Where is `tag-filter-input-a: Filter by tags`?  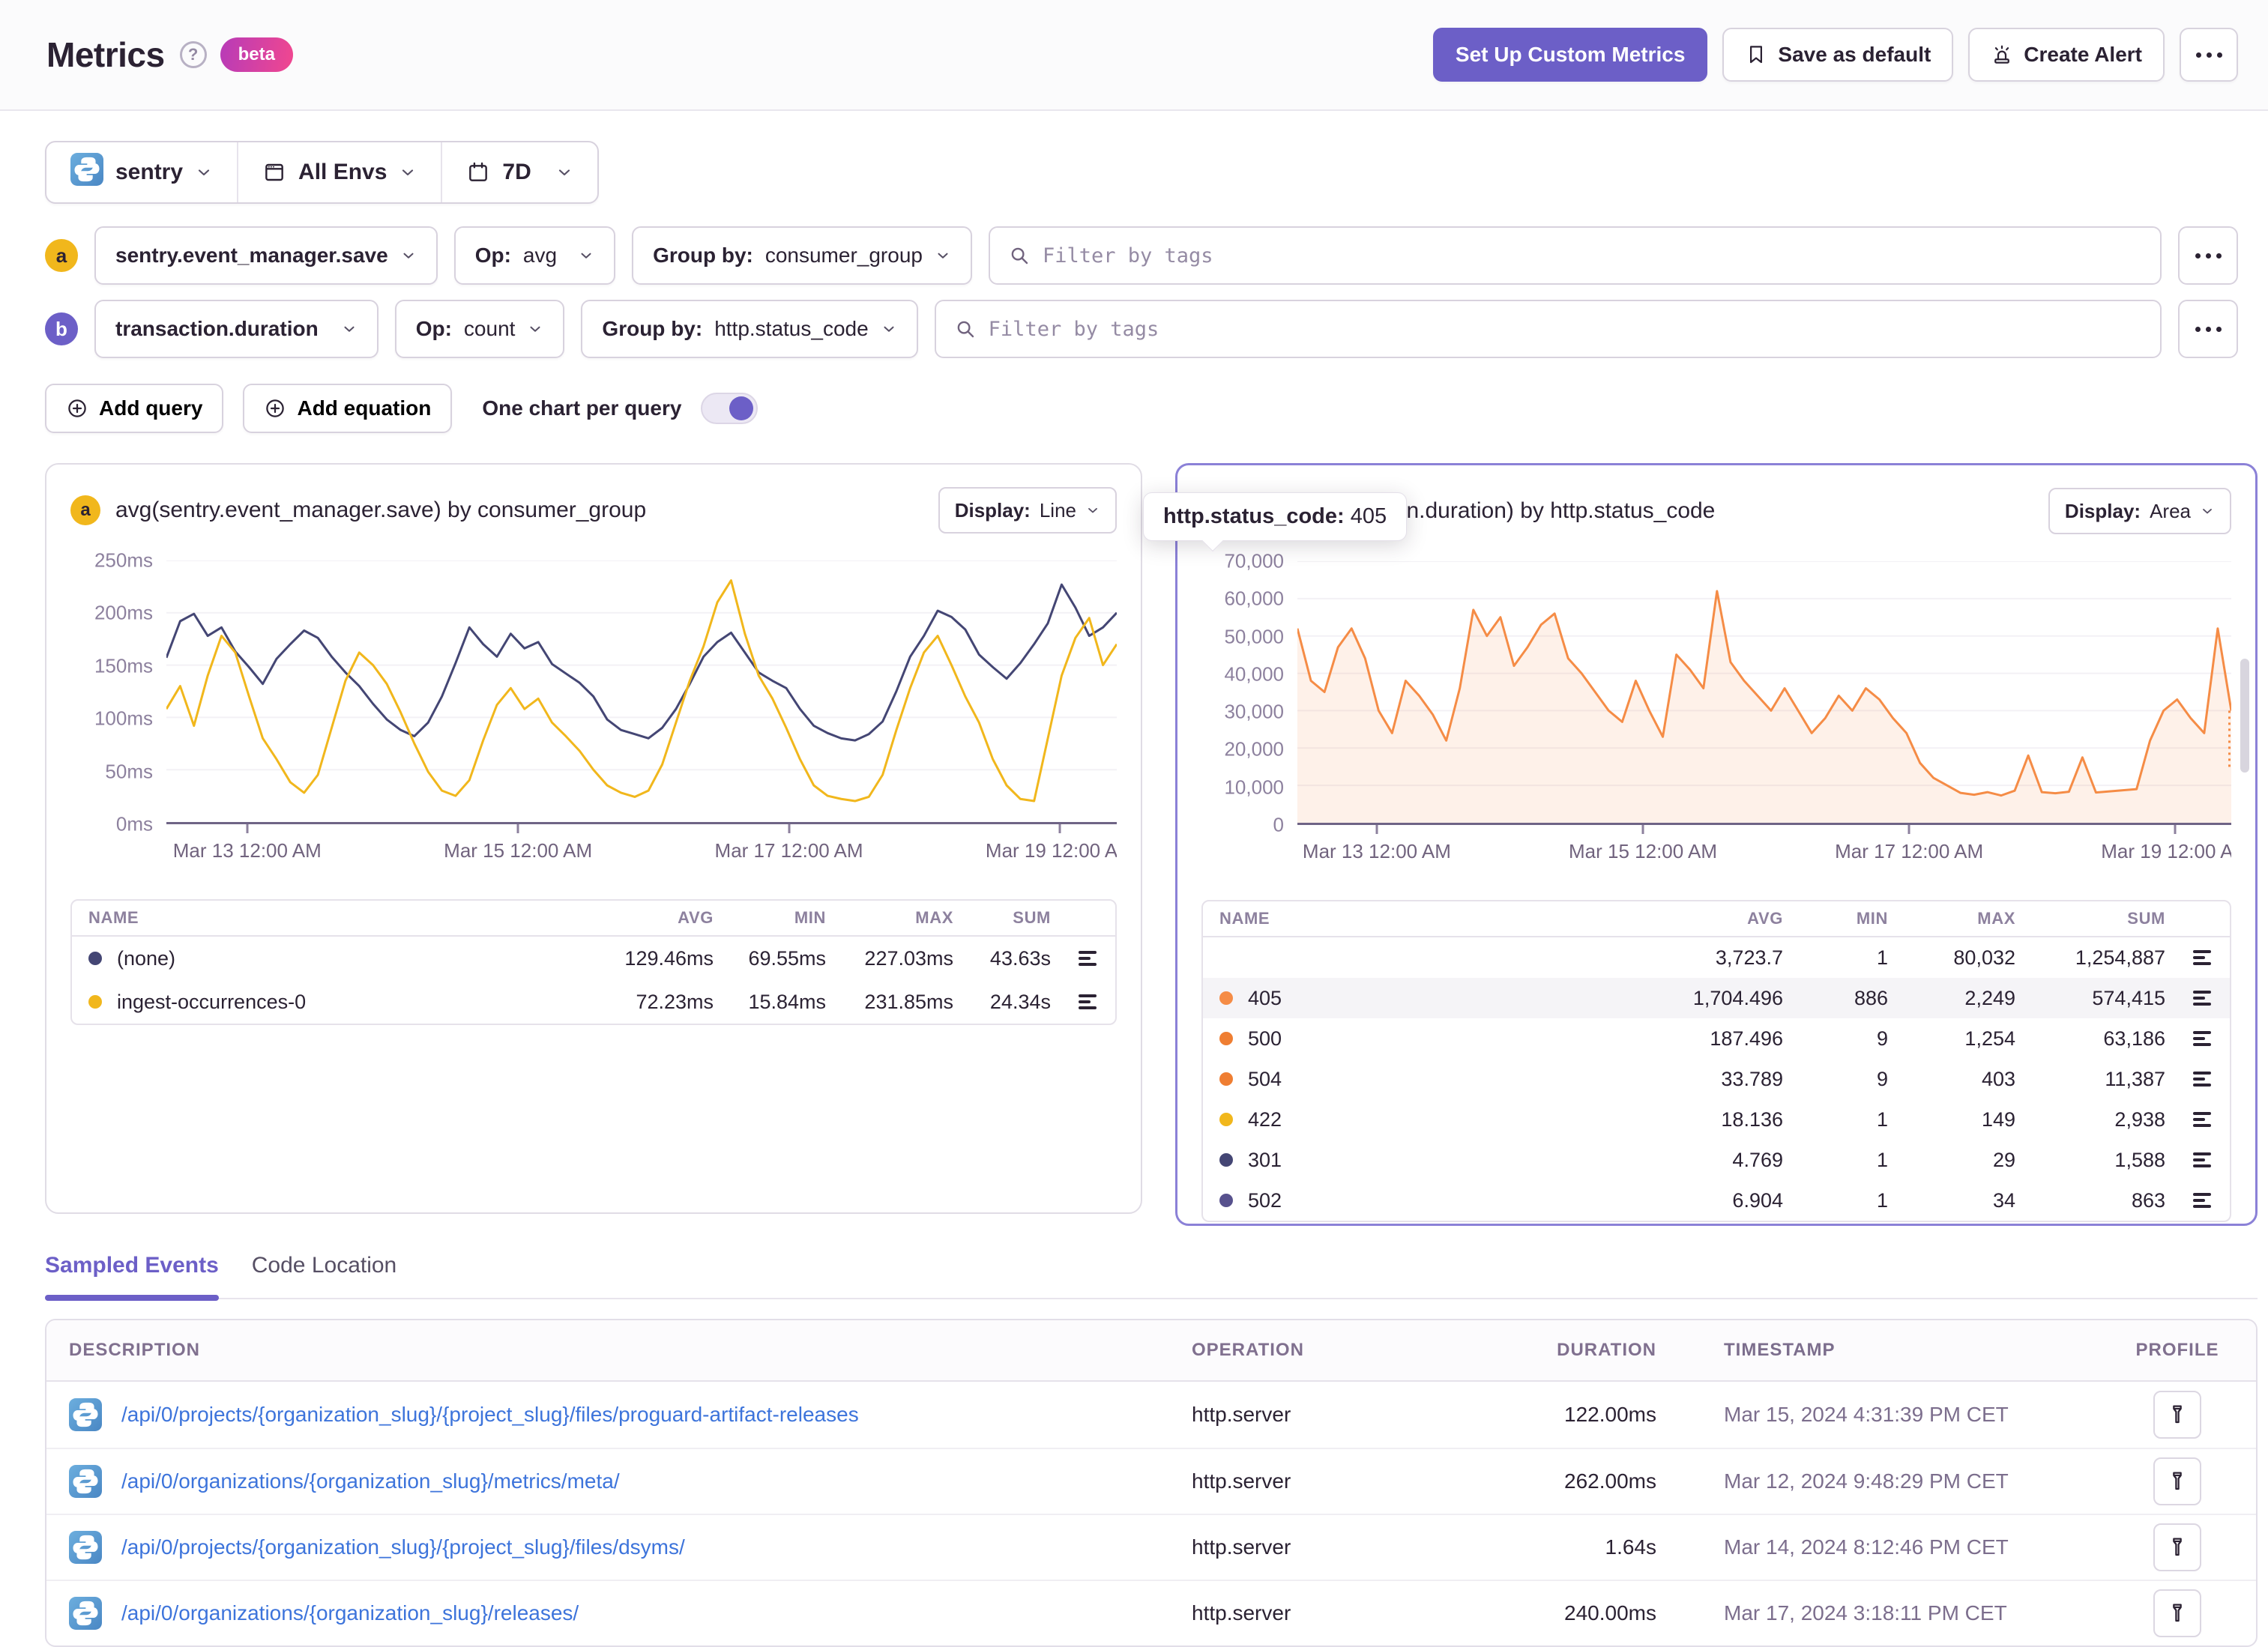 tag-filter-input-a: Filter by tags is located at coordinates (1575, 255).